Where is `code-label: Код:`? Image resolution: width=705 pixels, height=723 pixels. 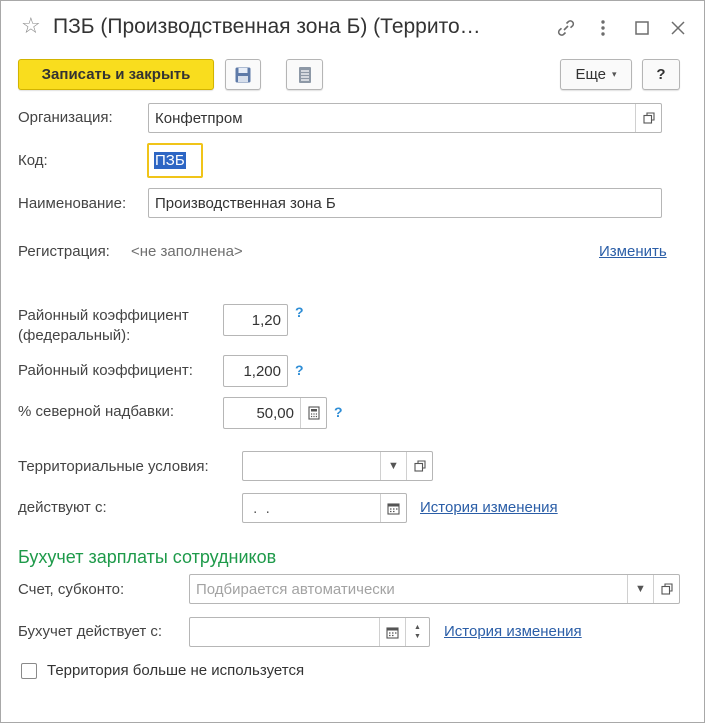
code-label: Код: is located at coordinates (33, 160).